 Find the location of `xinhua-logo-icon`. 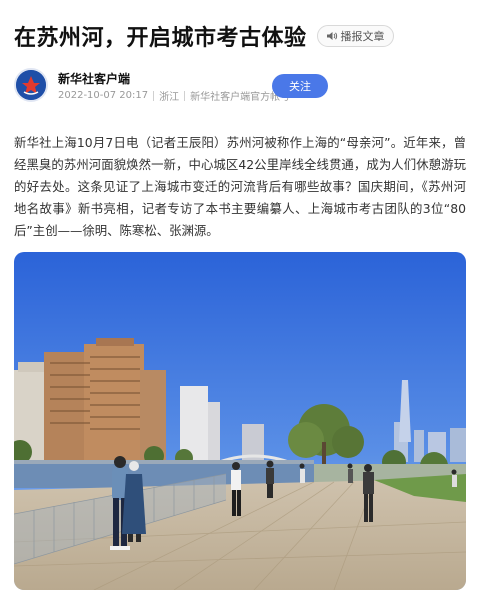

xinhua-logo-icon is located at coordinates (31, 85).